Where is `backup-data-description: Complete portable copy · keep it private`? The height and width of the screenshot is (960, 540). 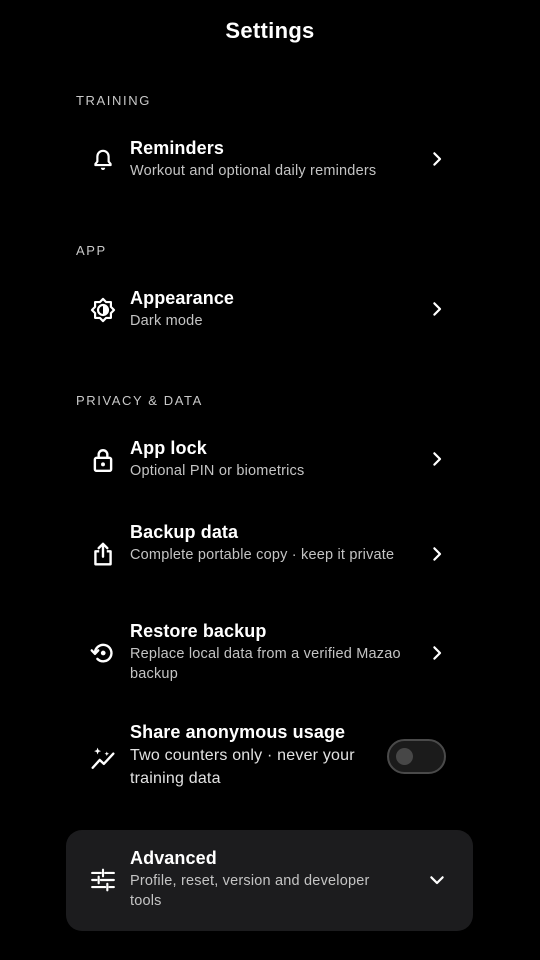
backup-data-description: Complete portable copy · keep it private is located at coordinates (262, 555).